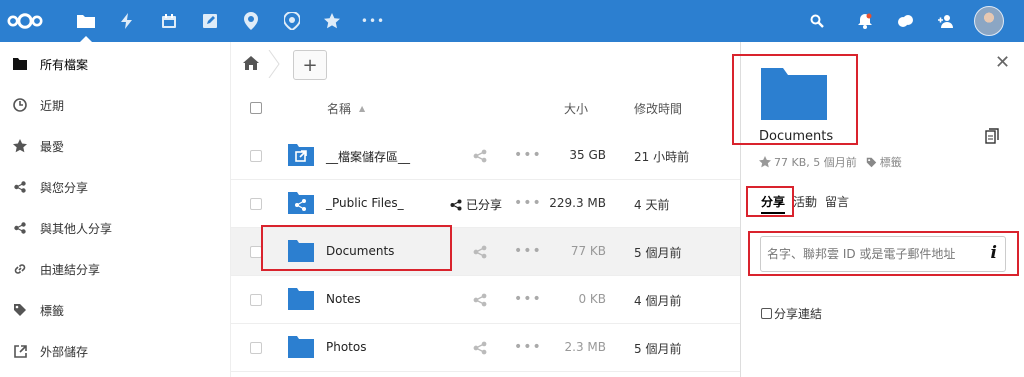 Image resolution: width=1024 pixels, height=377 pixels. I want to click on share-with-field: i, so click(883, 254).